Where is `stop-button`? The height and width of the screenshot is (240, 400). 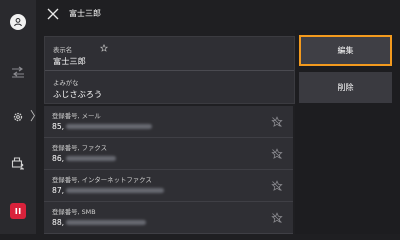 stop-button is located at coordinates (18, 211).